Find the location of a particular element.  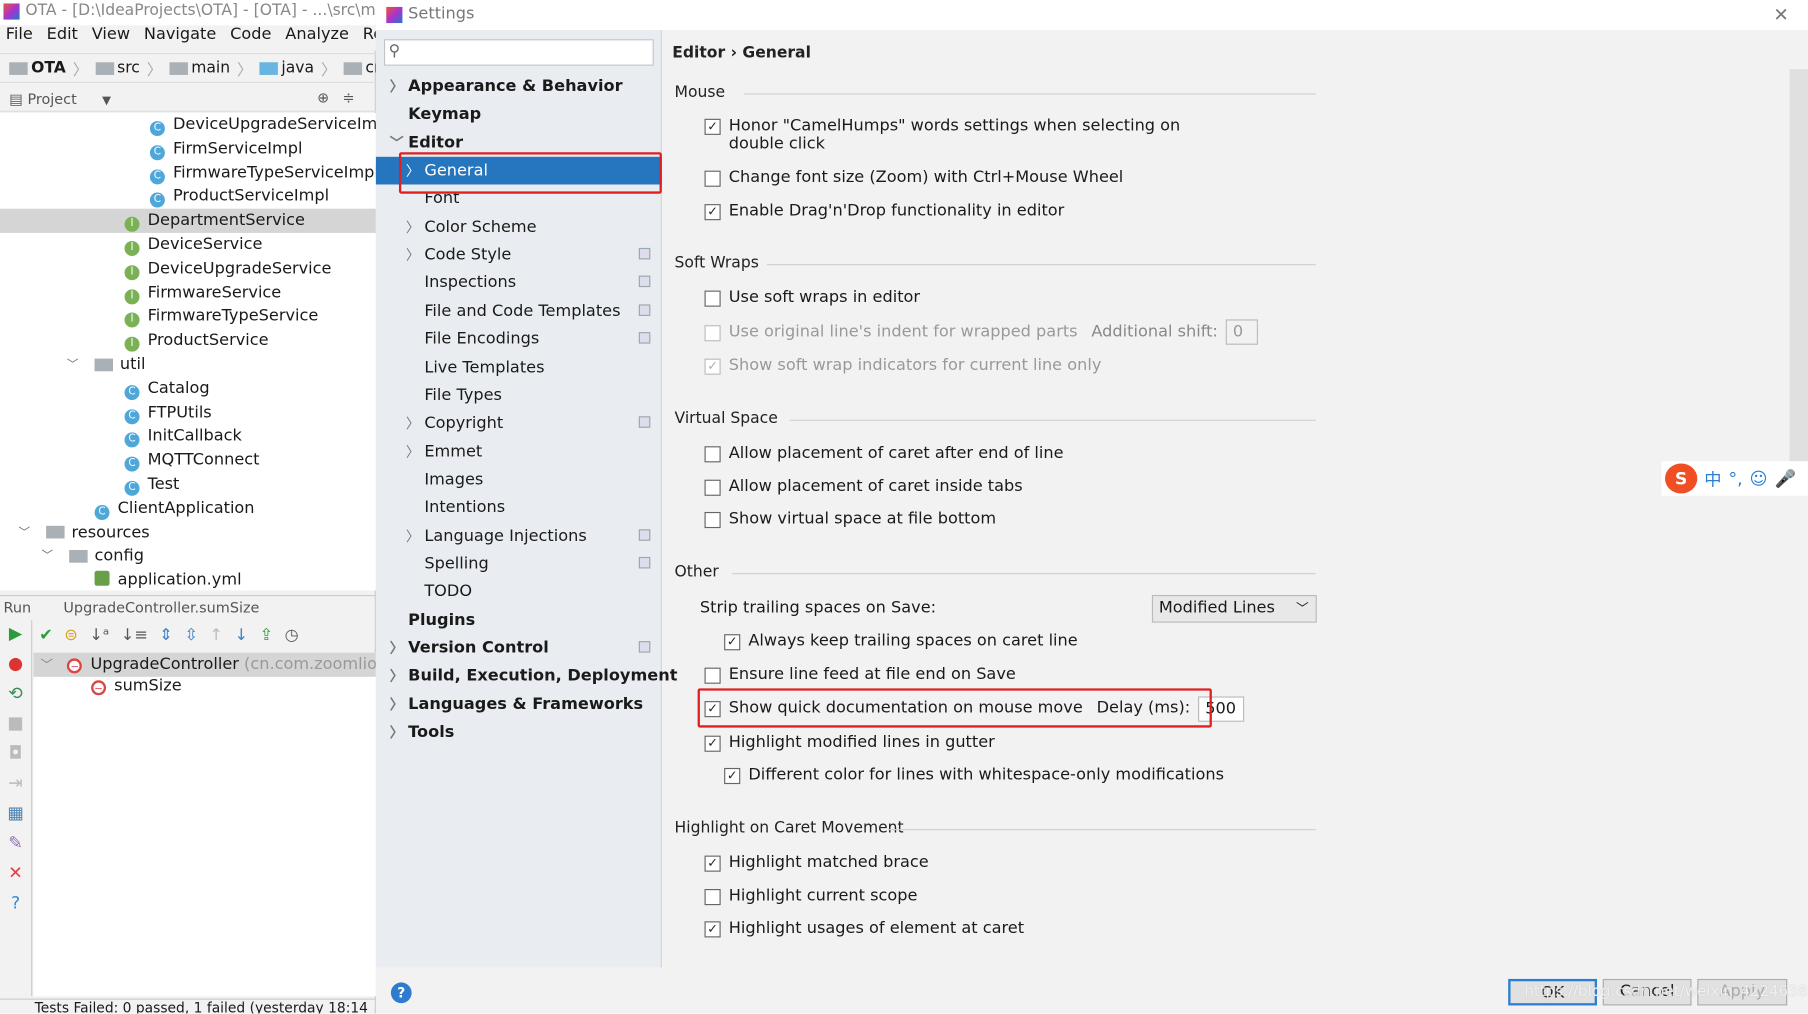

tree-item: C DeviceUpgradeServiceImpl is located at coordinates (196, 125).